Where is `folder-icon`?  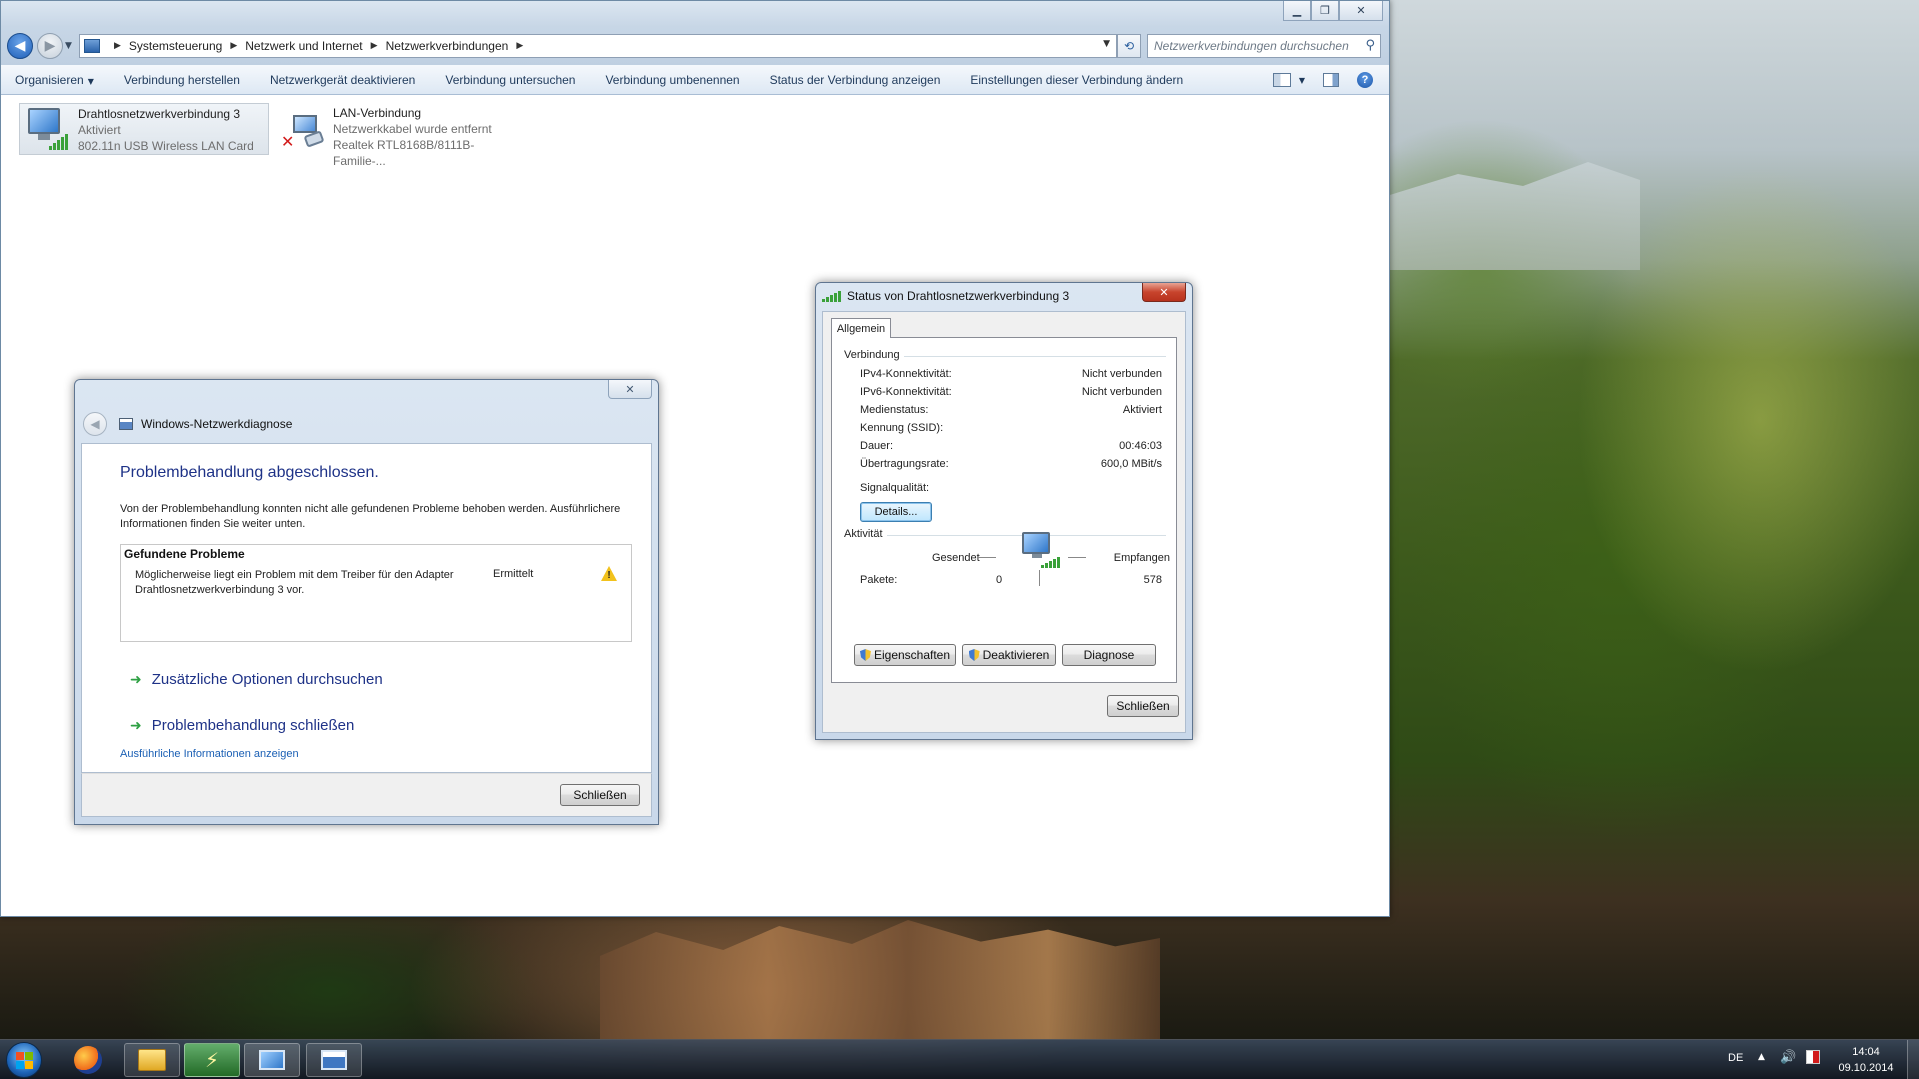 folder-icon is located at coordinates (152, 1060).